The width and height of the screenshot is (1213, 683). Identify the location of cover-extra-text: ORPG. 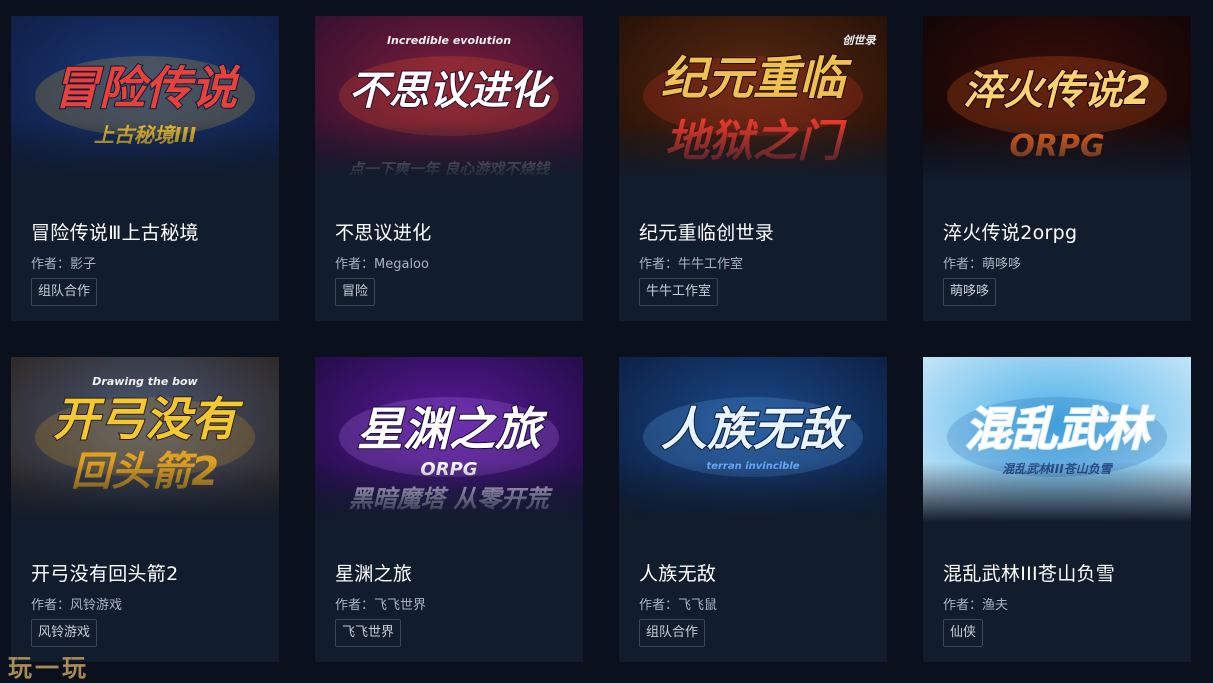
(448, 469).